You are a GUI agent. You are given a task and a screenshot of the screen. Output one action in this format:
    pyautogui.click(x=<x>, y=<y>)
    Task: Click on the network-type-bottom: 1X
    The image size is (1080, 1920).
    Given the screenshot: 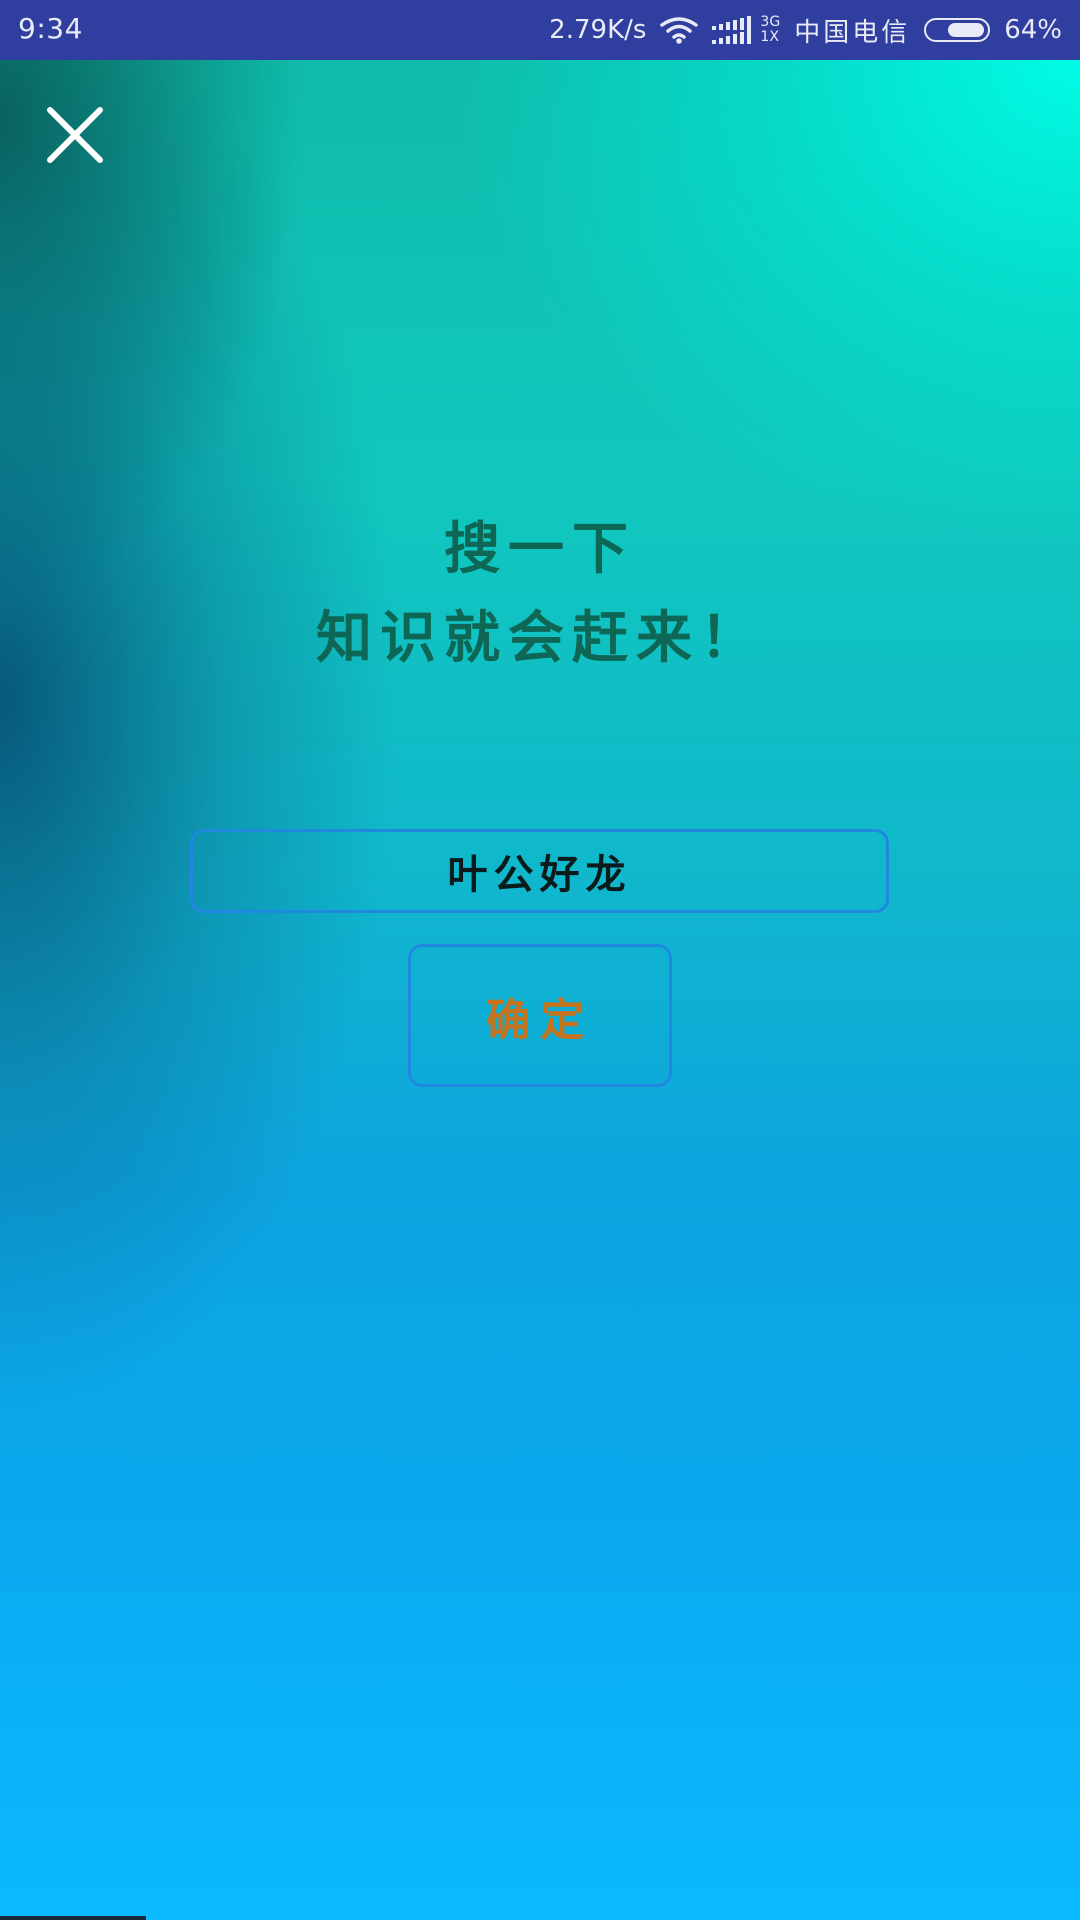 What is the action you would take?
    pyautogui.click(x=769, y=37)
    